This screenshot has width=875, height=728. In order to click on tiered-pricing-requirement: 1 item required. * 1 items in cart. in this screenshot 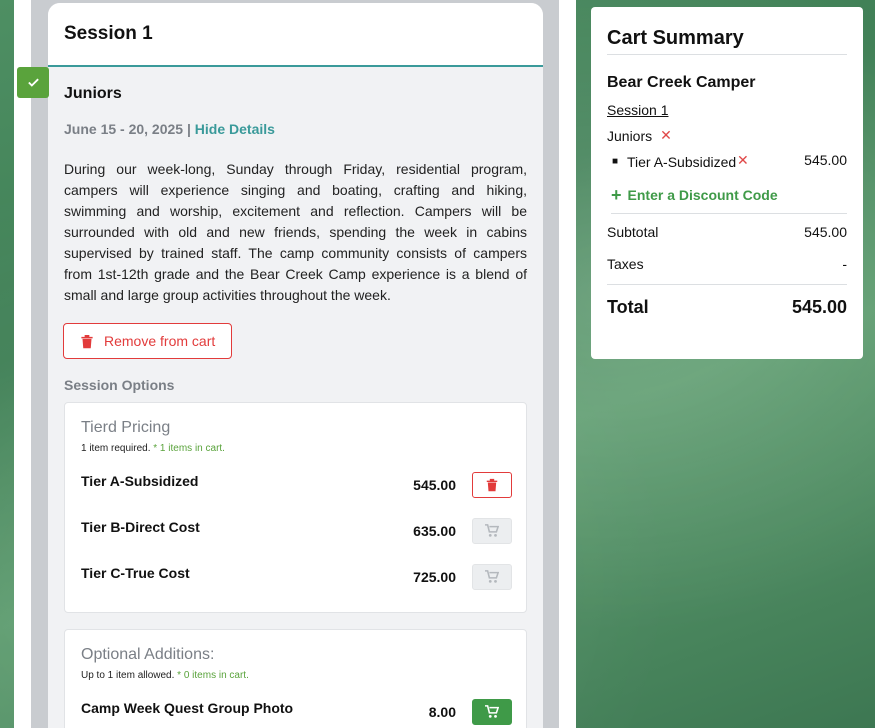, I will do `click(296, 448)`.